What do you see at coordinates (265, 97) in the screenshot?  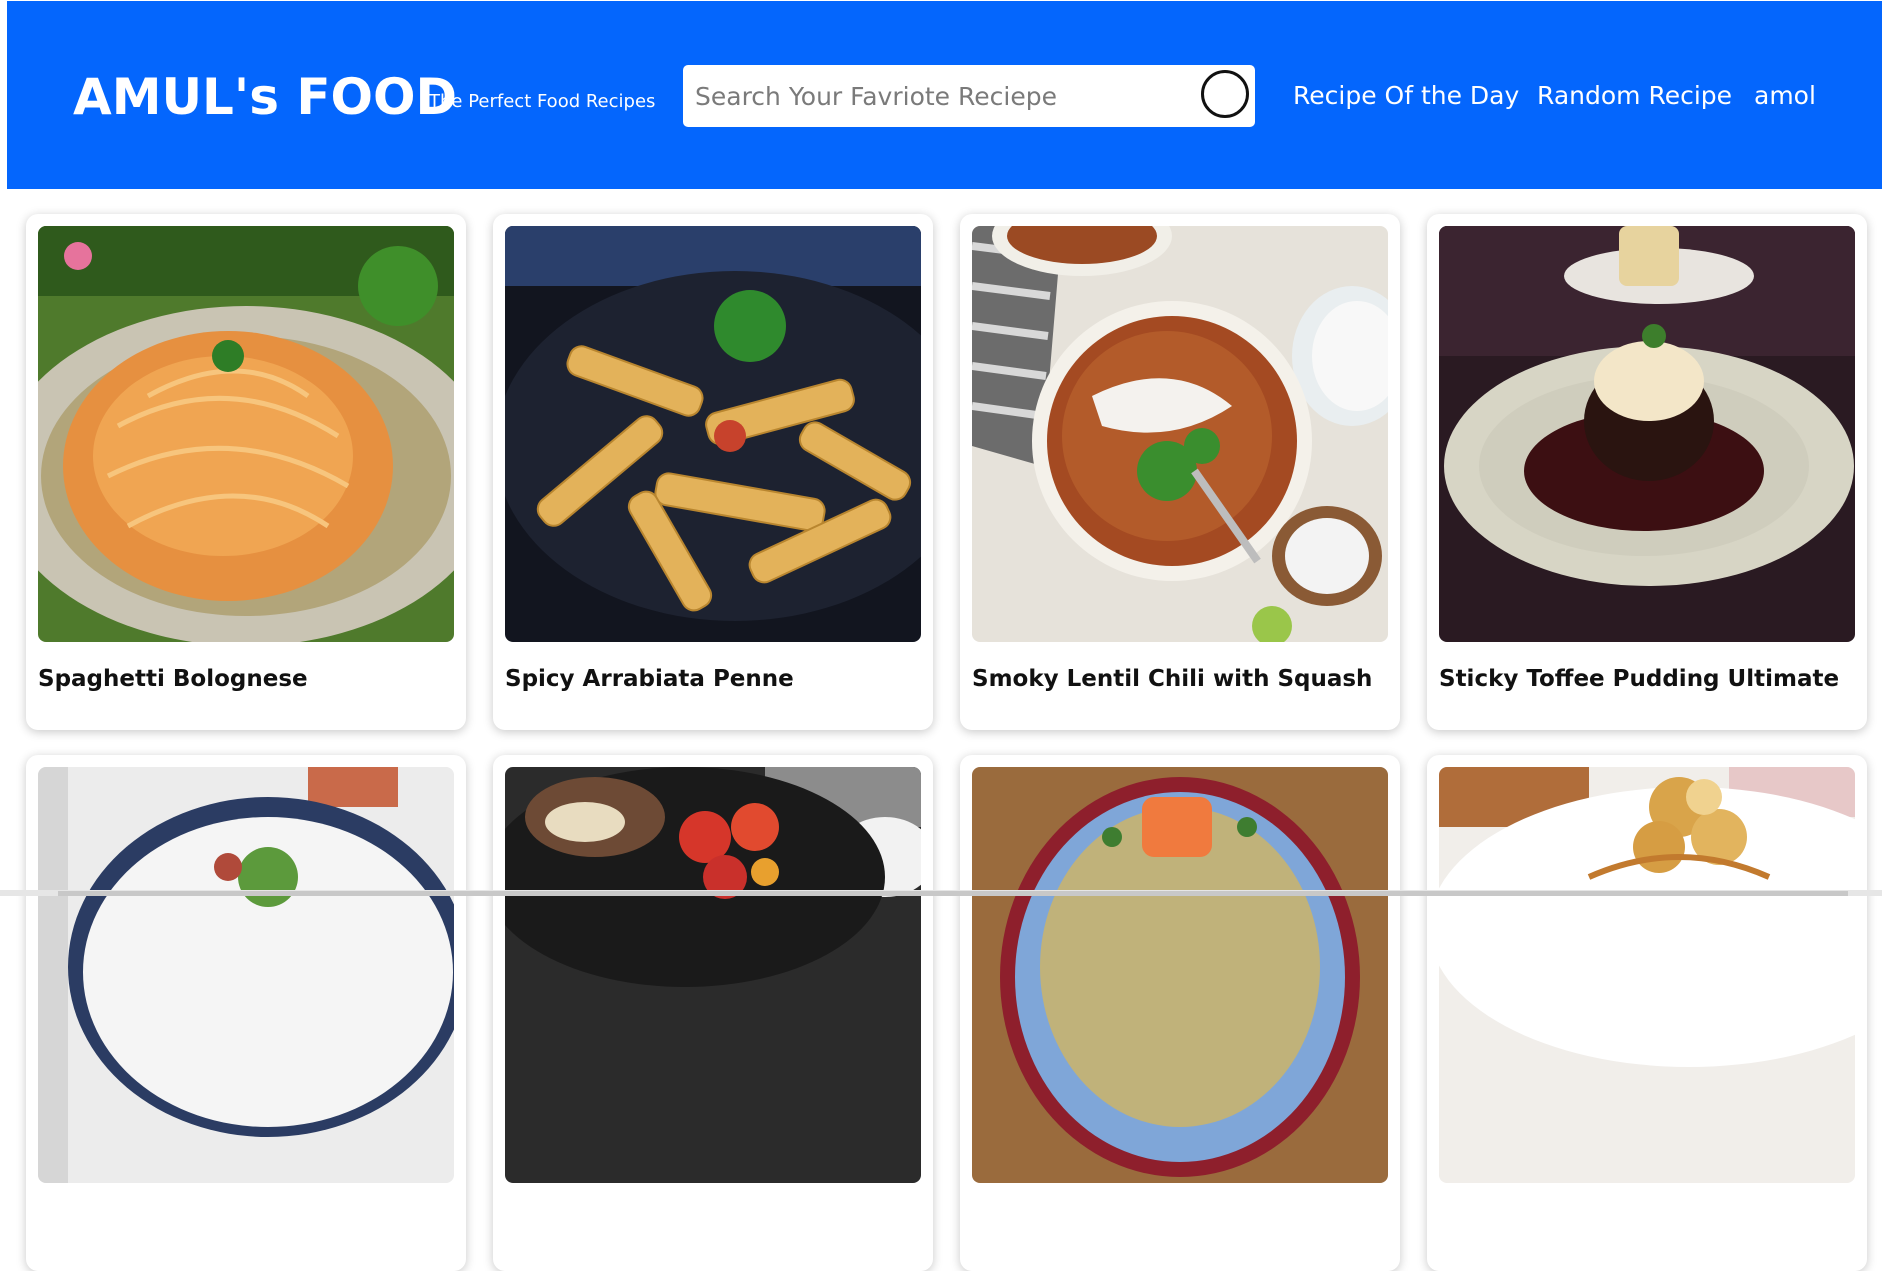 I see `brand-title: AMUL's FOOD` at bounding box center [265, 97].